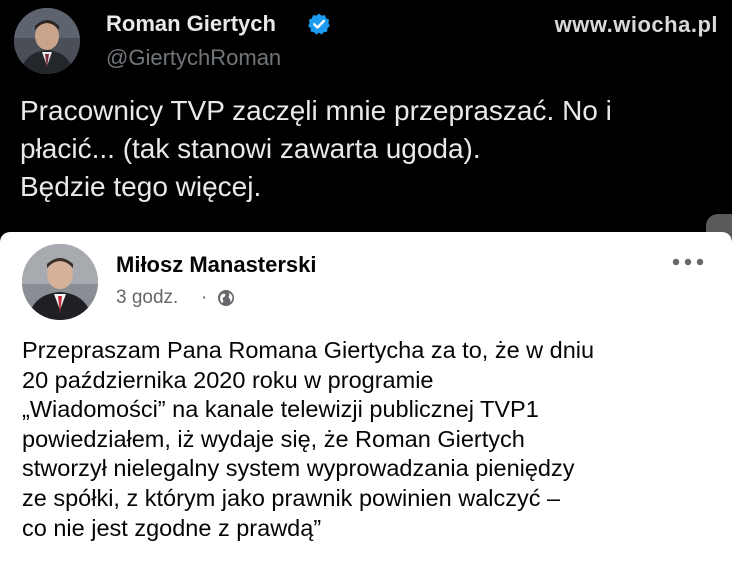 The width and height of the screenshot is (732, 567). I want to click on tweet-author-handle: @GiertychRoman, so click(193, 58).